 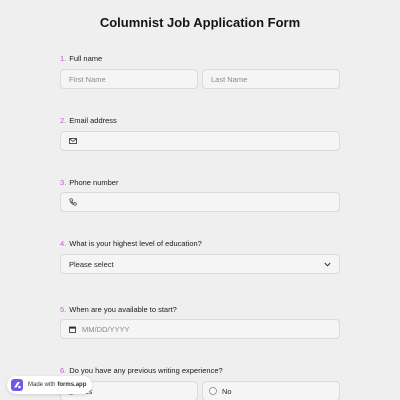 I want to click on question-label-email: 2. Email address, so click(x=88, y=120).